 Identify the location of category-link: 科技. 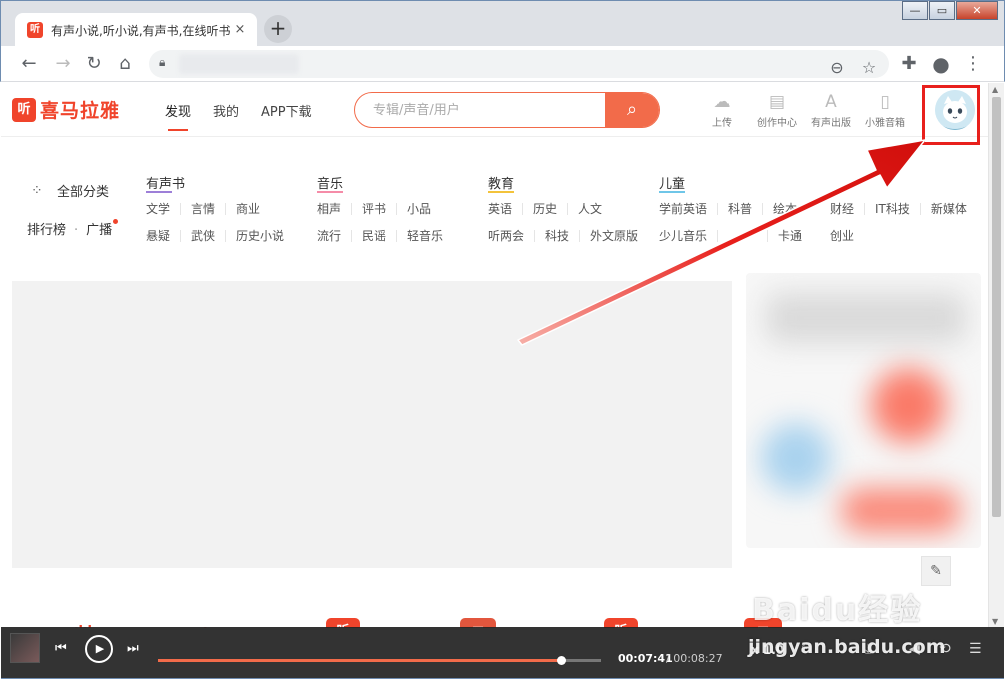
(563, 236).